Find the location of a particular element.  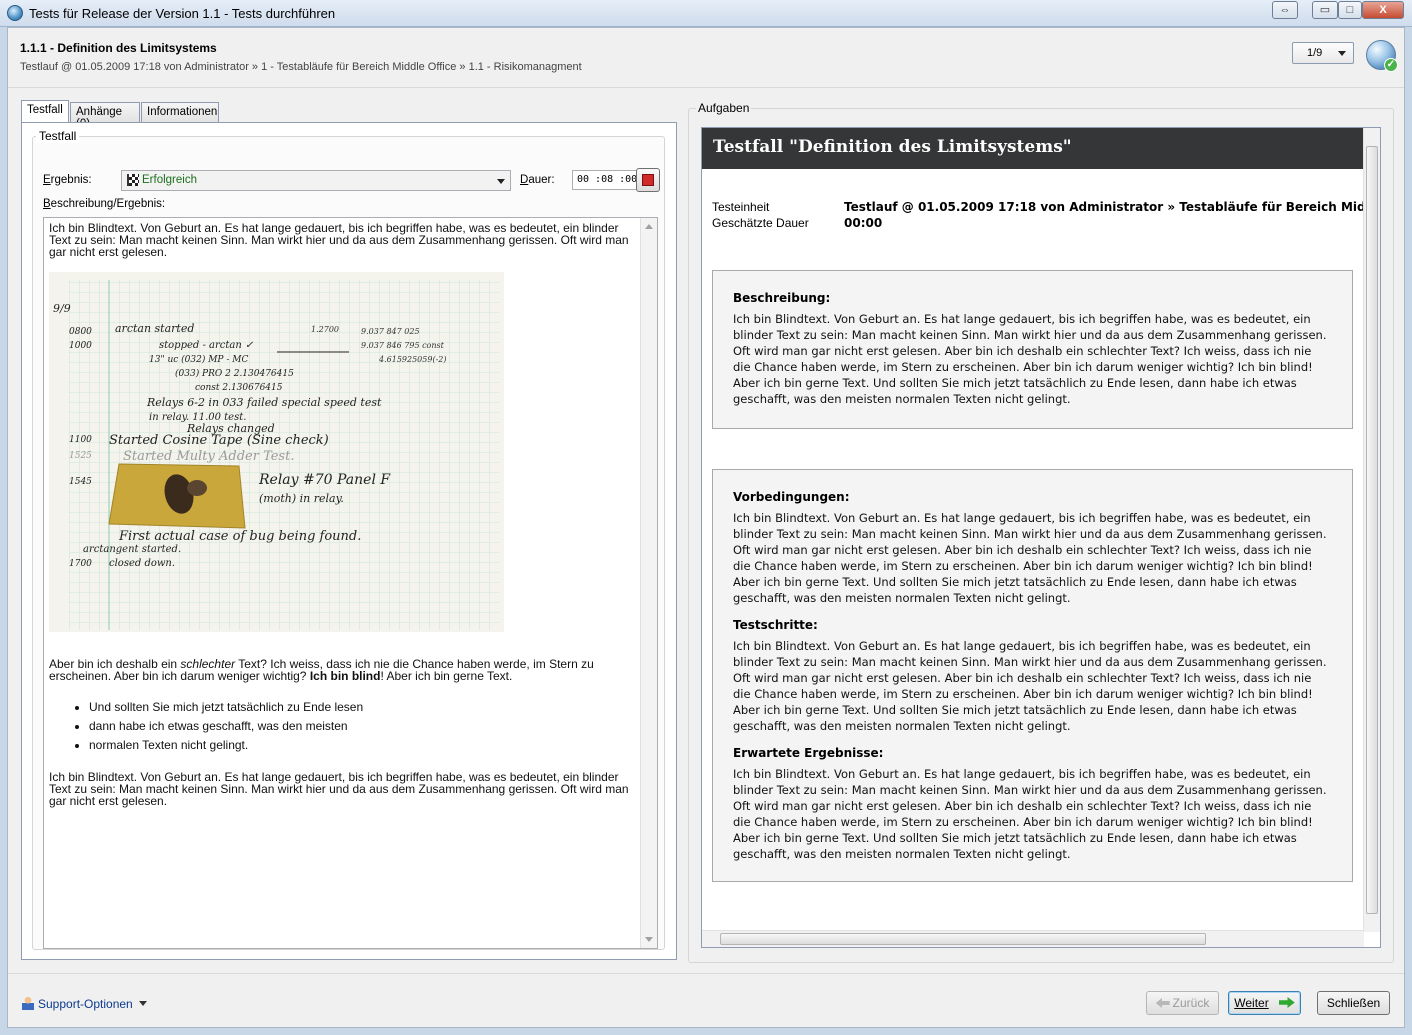

page-selector-value: 1/9 is located at coordinates (1315, 53).